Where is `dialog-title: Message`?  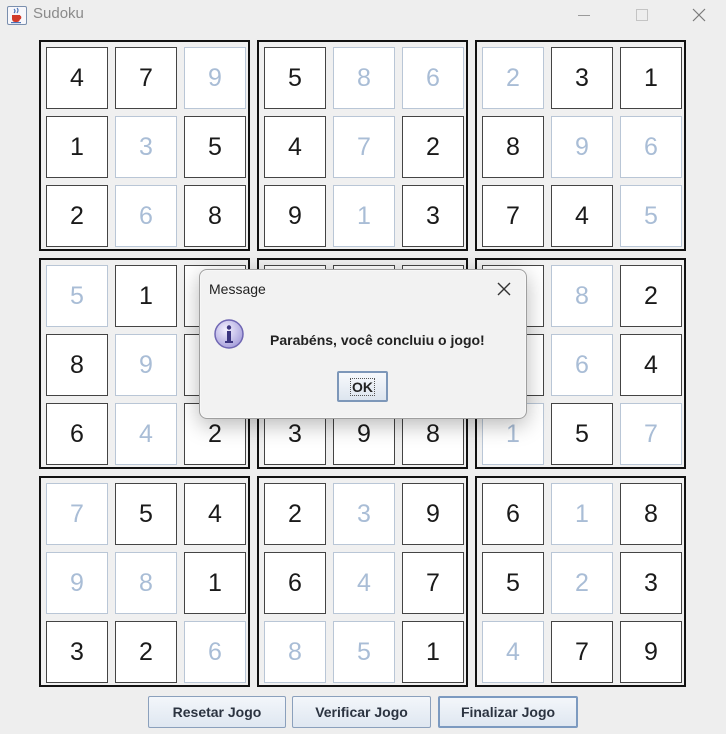 dialog-title: Message is located at coordinates (237, 289).